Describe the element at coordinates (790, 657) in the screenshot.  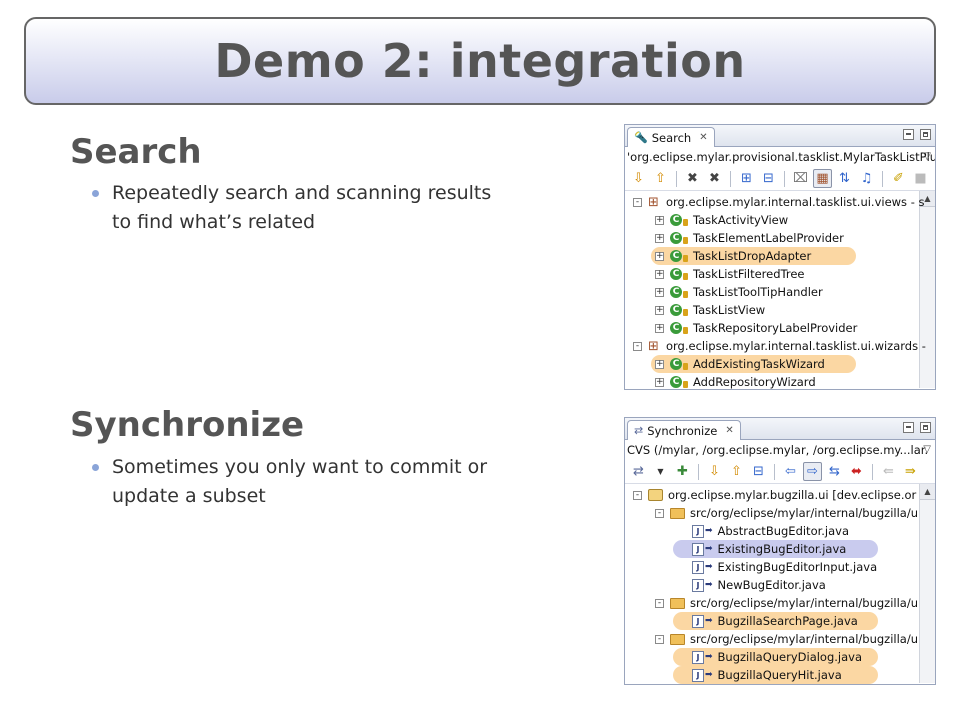
I see `tree-row-label: BugzillaQueryDialog.java` at that location.